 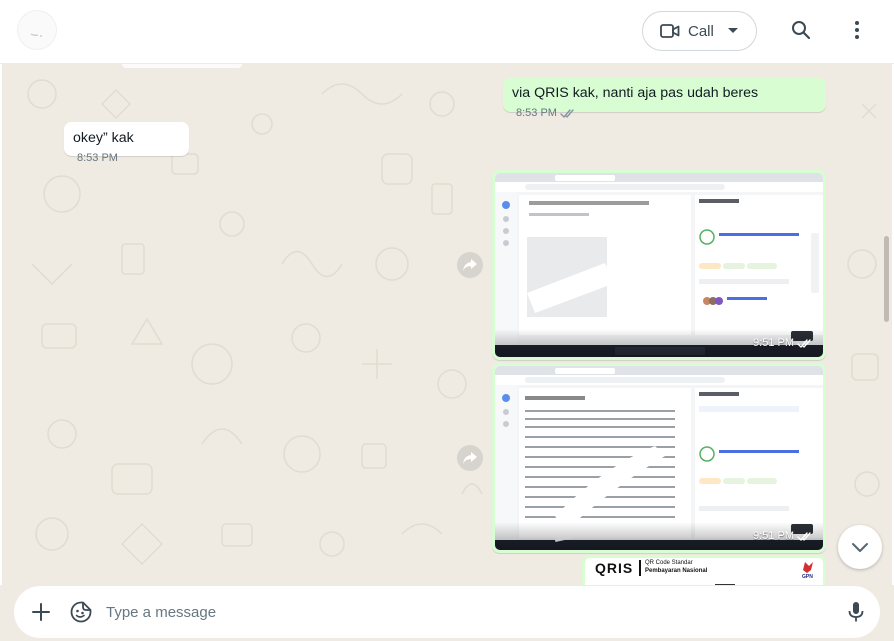 What do you see at coordinates (182, 66) in the screenshot?
I see `previous-message-edge` at bounding box center [182, 66].